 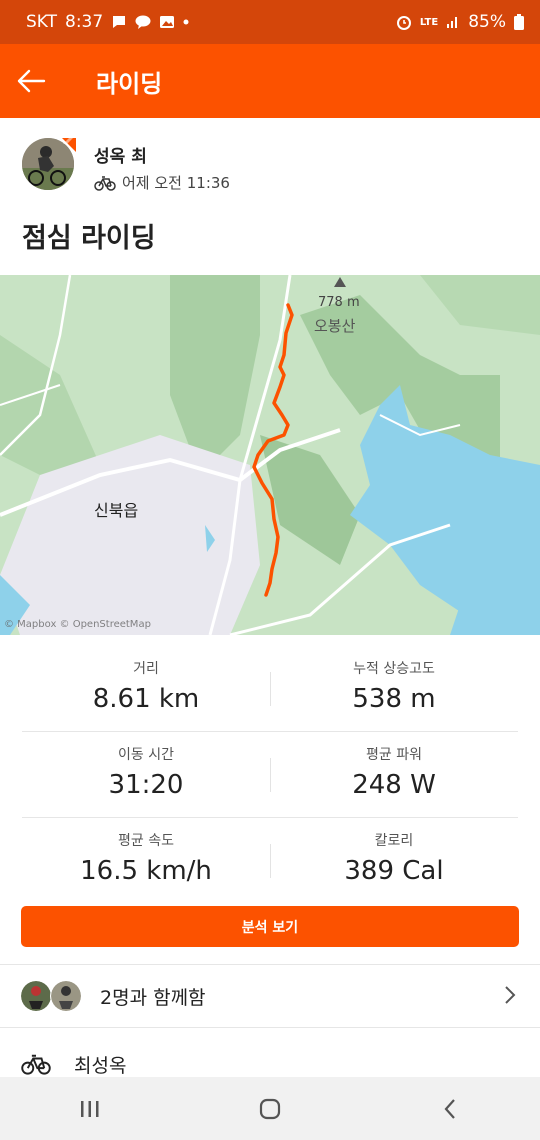 What do you see at coordinates (146, 669) in the screenshot?
I see `stat-label: 거리` at bounding box center [146, 669].